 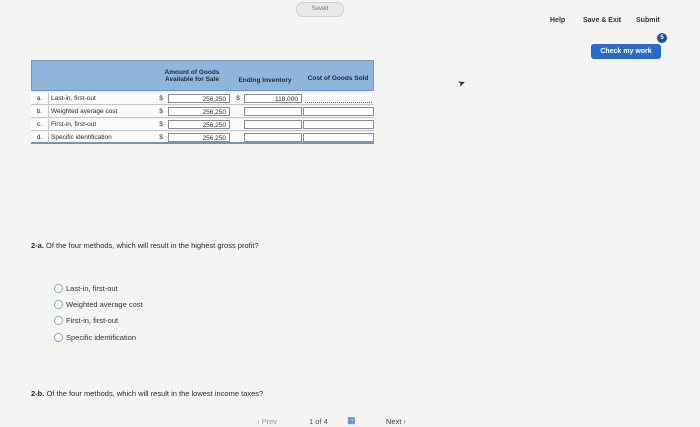 I want to click on row-letter: d., so click(x=40, y=137).